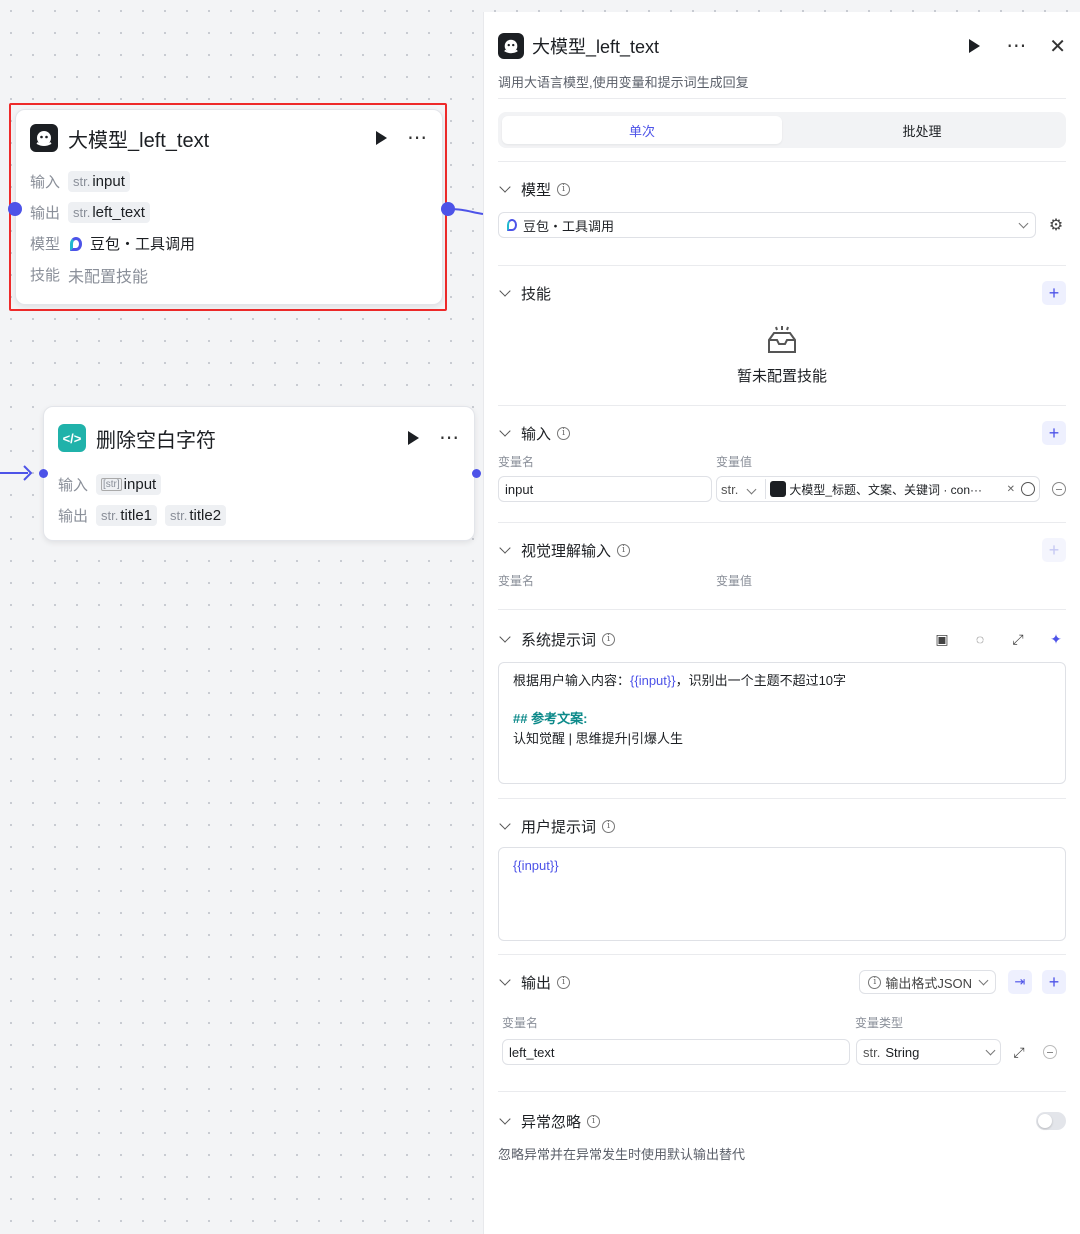 The height and width of the screenshot is (1234, 1080). I want to click on mode-tabs: 单次 批处理, so click(782, 130).